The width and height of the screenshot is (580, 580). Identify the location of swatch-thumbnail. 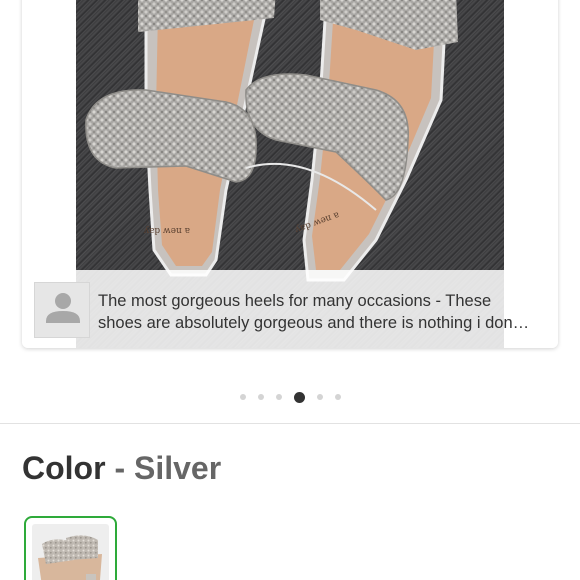
(70, 552).